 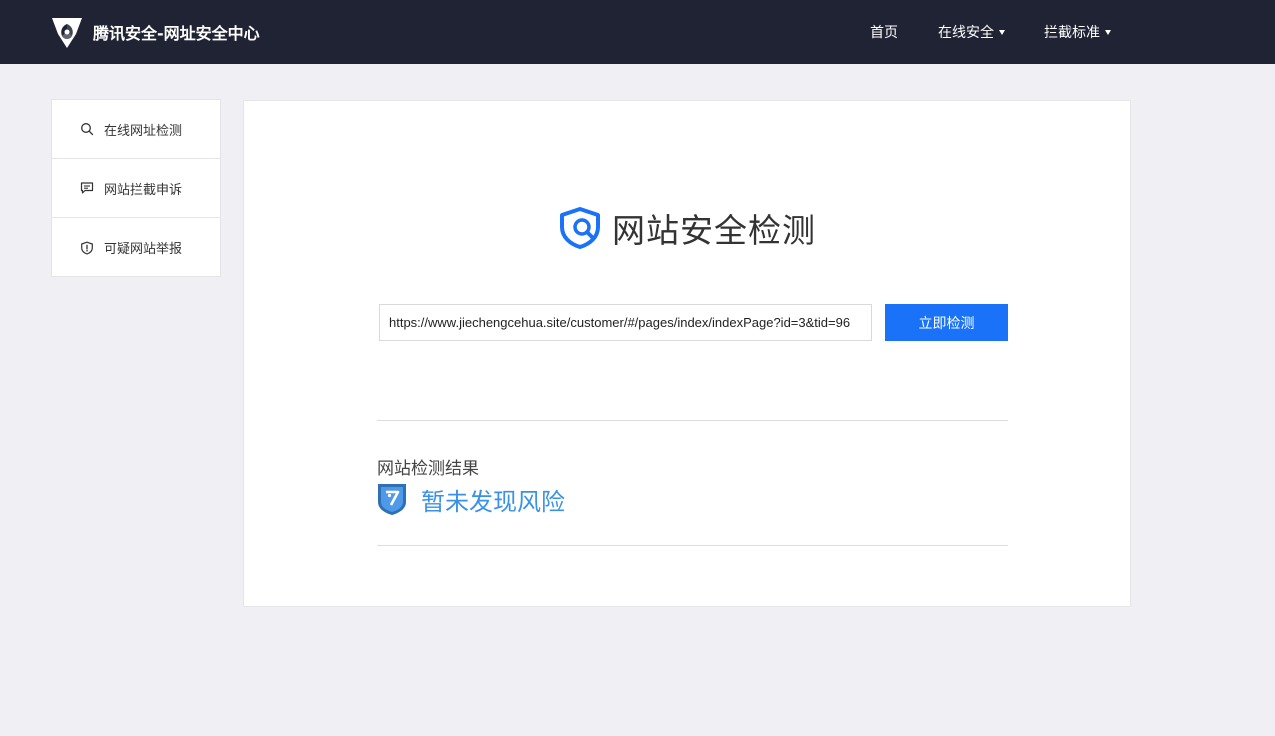 I want to click on sidebar-item-appeal: 网站拦截申诉, so click(x=136, y=188).